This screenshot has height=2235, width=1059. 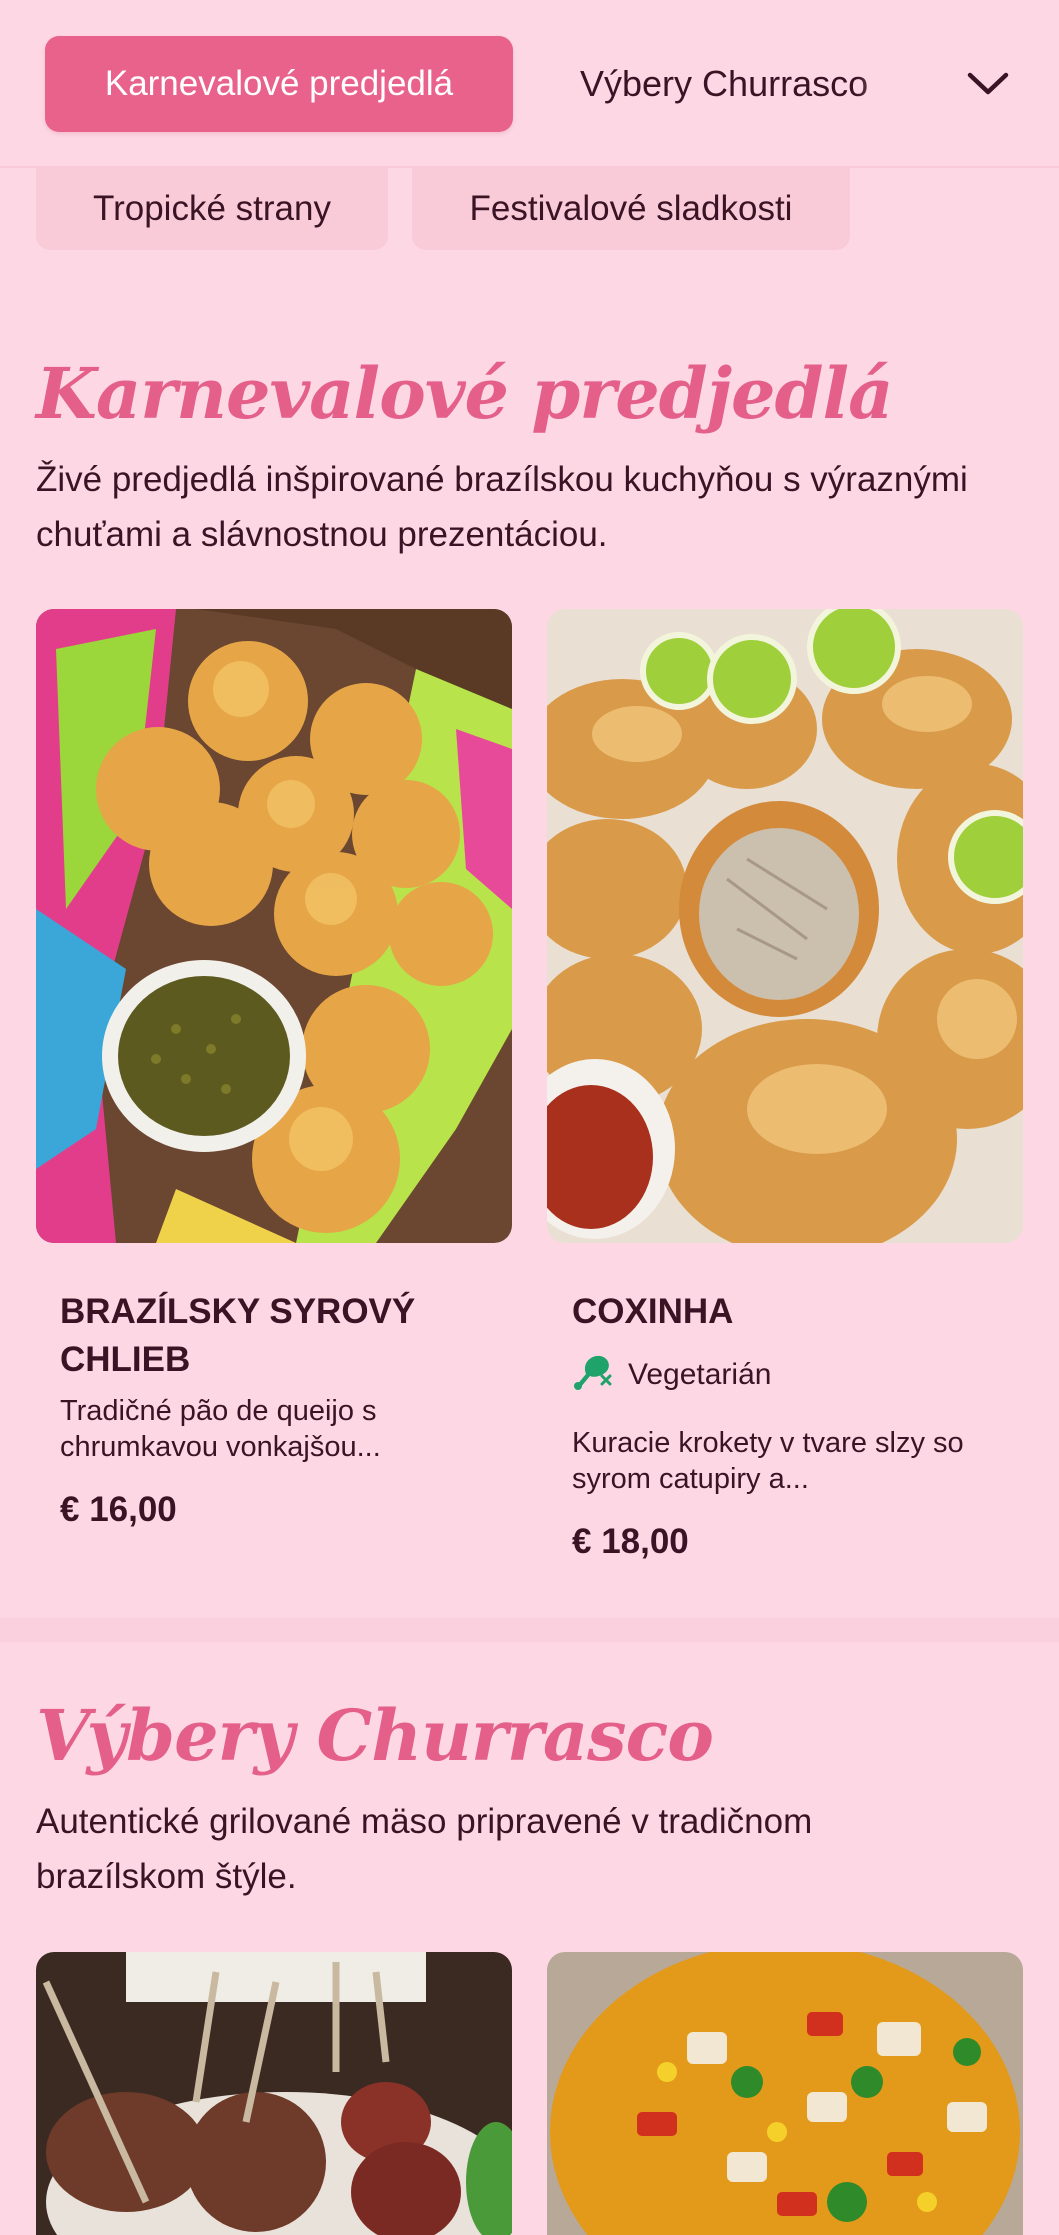 What do you see at coordinates (529, 84) in the screenshot?
I see `category-nav: Karnevalové predjedlá Výbery Churrasco` at bounding box center [529, 84].